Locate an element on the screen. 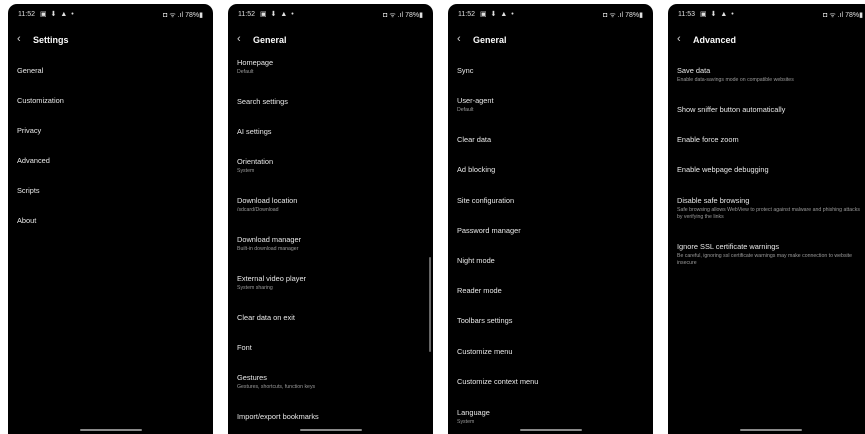 This screenshot has height=434, width=865. settings-item-import-export-bookmarks: Import/export bookmarks is located at coordinates (331, 416).